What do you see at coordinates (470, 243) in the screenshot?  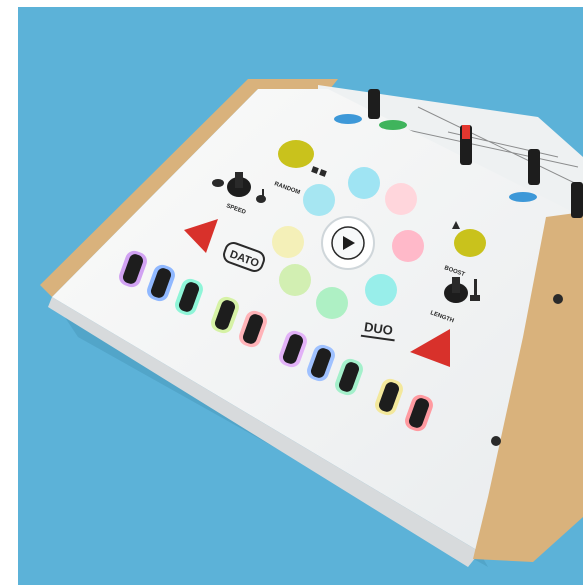 I see `boost-button` at bounding box center [470, 243].